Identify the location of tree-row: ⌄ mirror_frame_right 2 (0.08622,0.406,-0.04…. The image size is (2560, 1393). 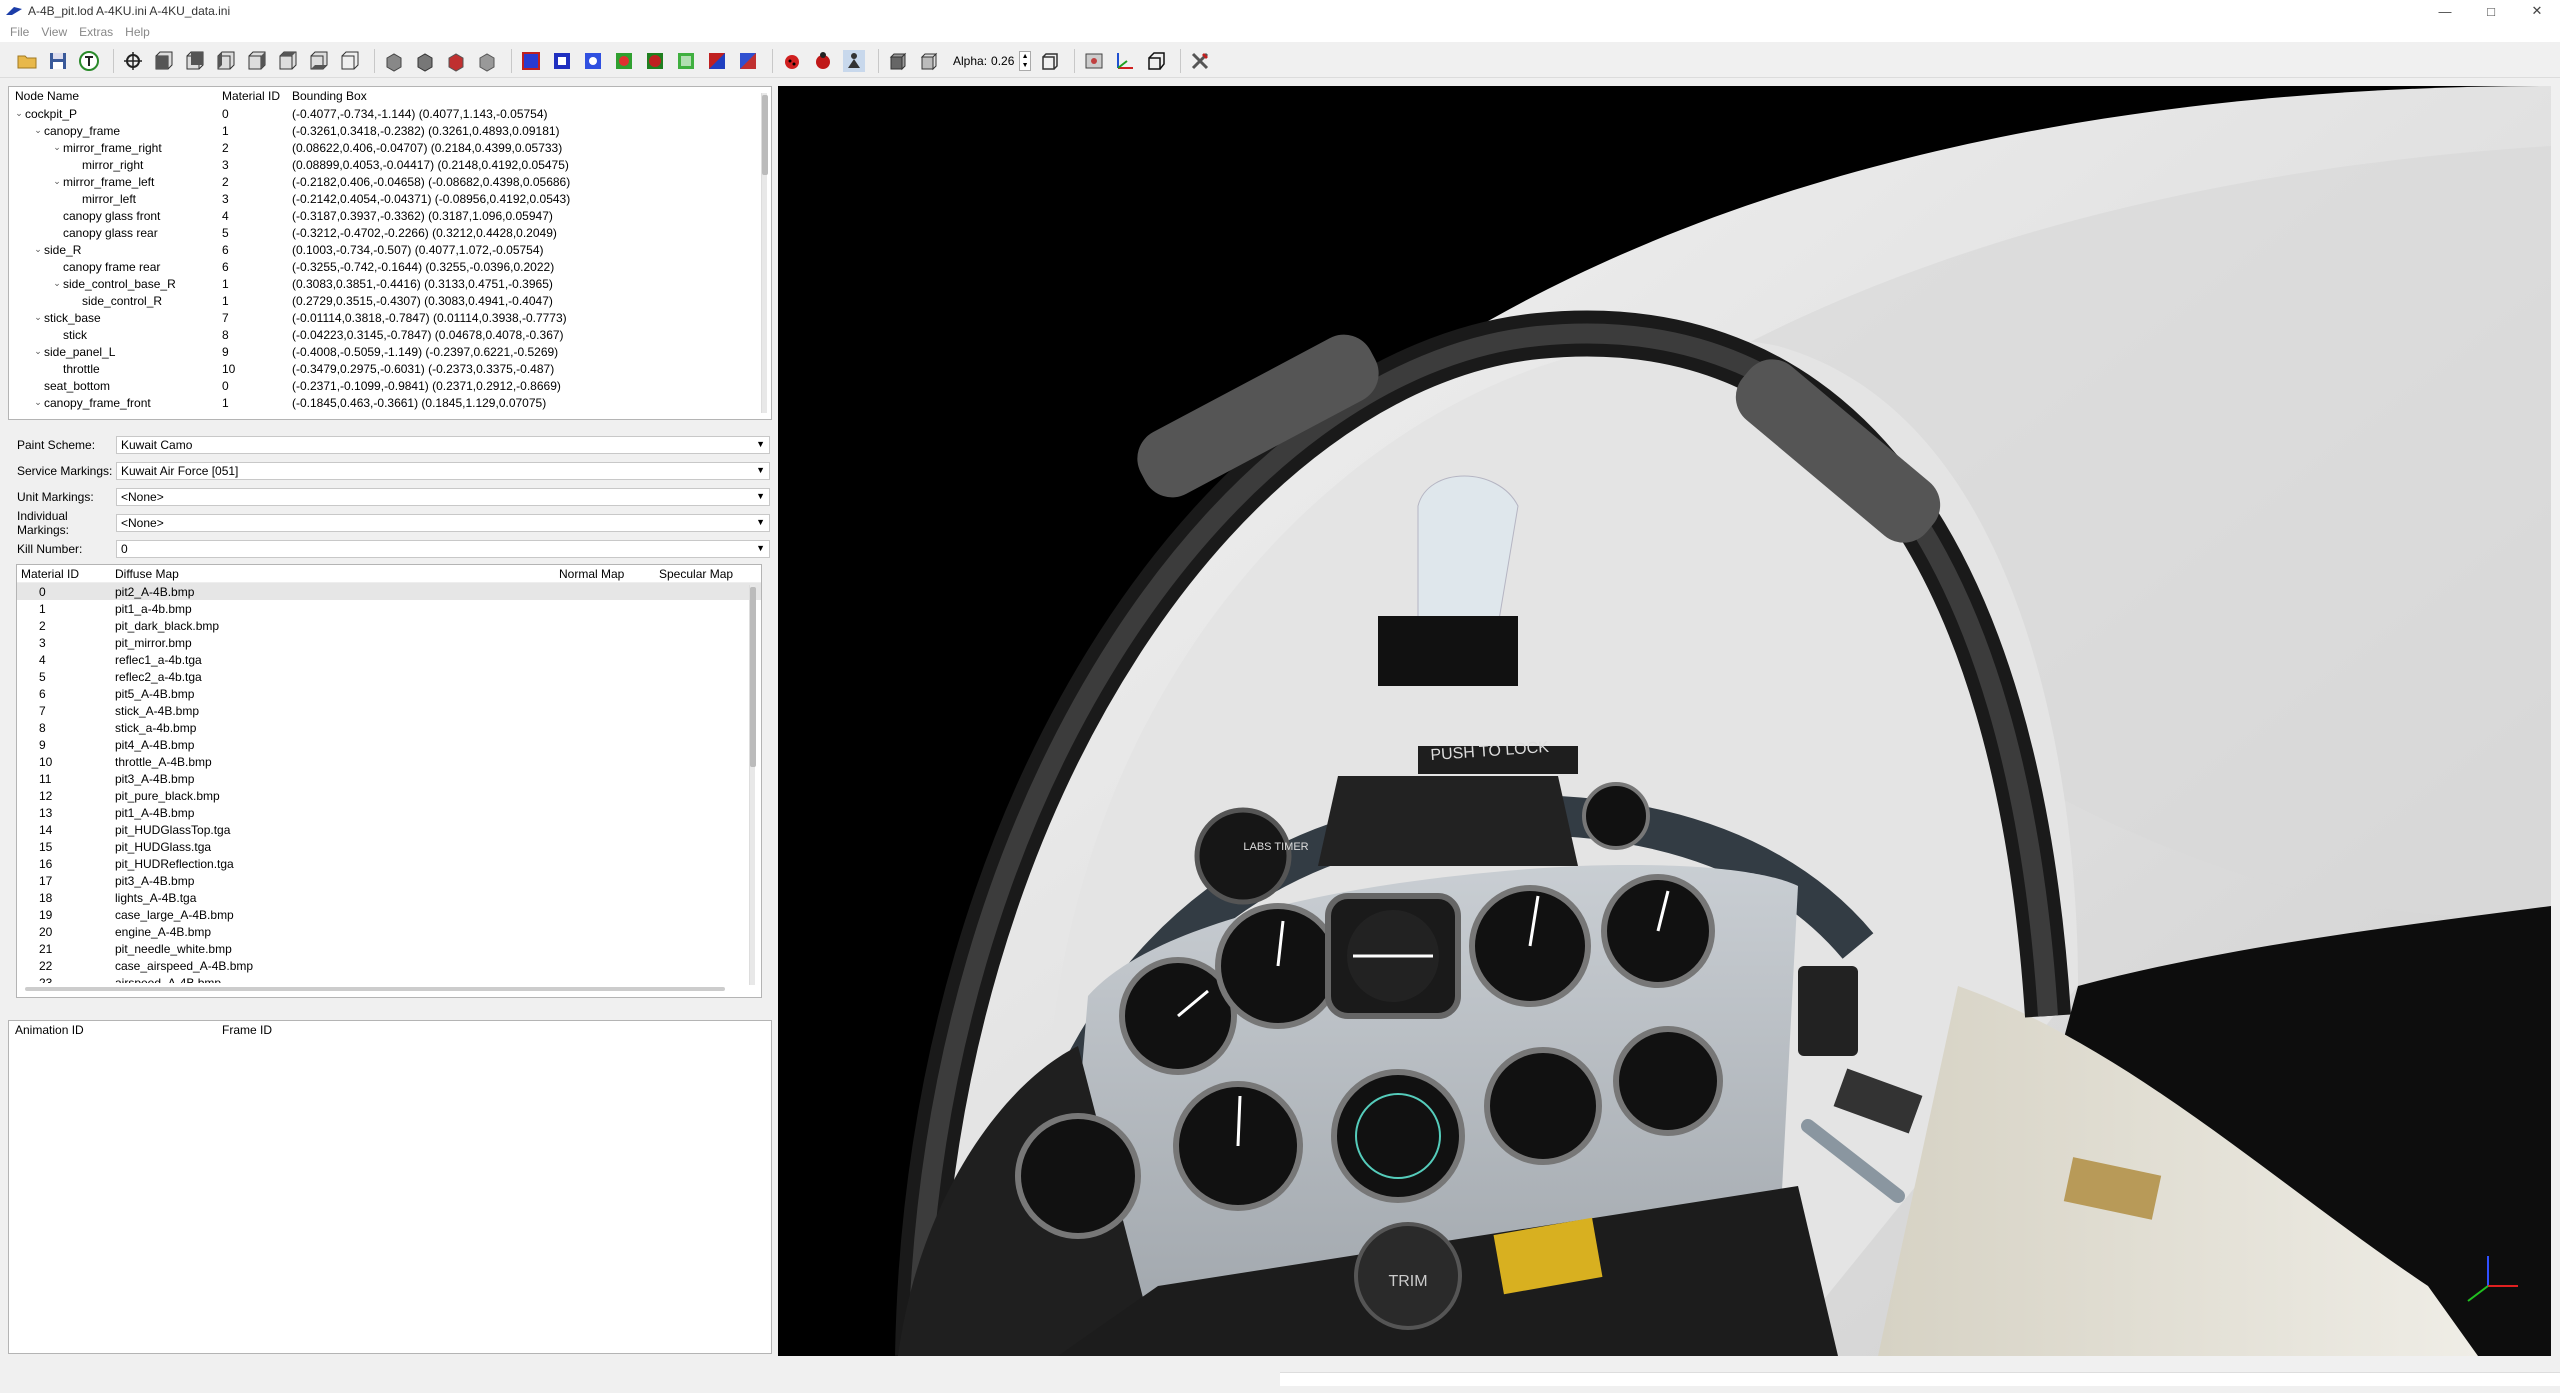
(390, 147).